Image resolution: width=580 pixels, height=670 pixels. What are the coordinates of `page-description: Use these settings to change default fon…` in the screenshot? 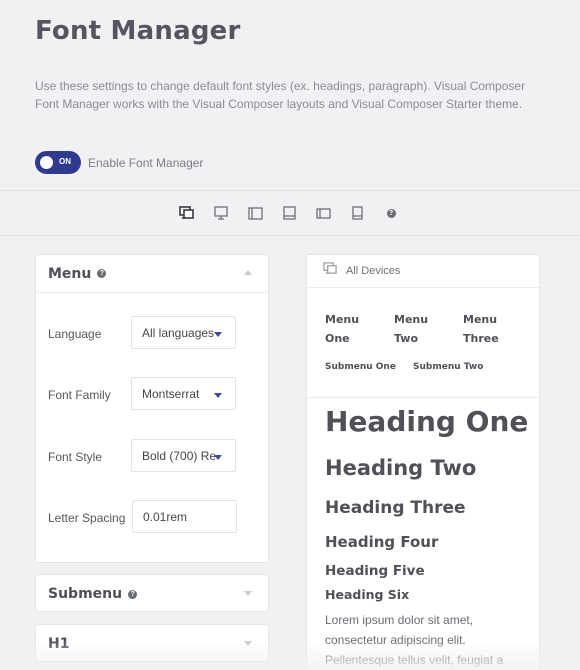 It's located at (280, 95).